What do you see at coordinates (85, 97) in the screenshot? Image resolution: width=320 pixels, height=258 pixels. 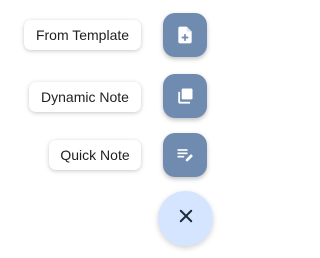 I see `dynamic-note-label: Dynamic Note` at bounding box center [85, 97].